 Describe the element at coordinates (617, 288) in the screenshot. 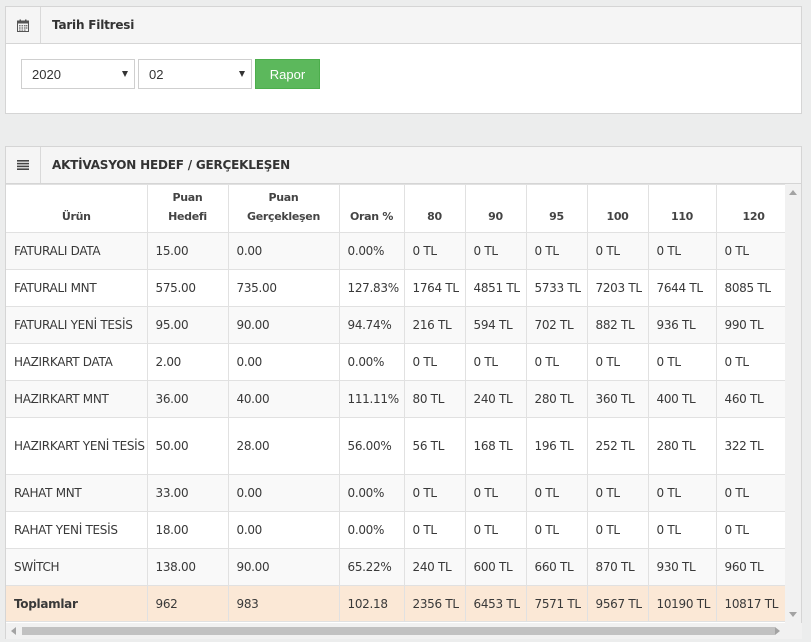

I see `table-cell-c100: 7203 TL` at that location.